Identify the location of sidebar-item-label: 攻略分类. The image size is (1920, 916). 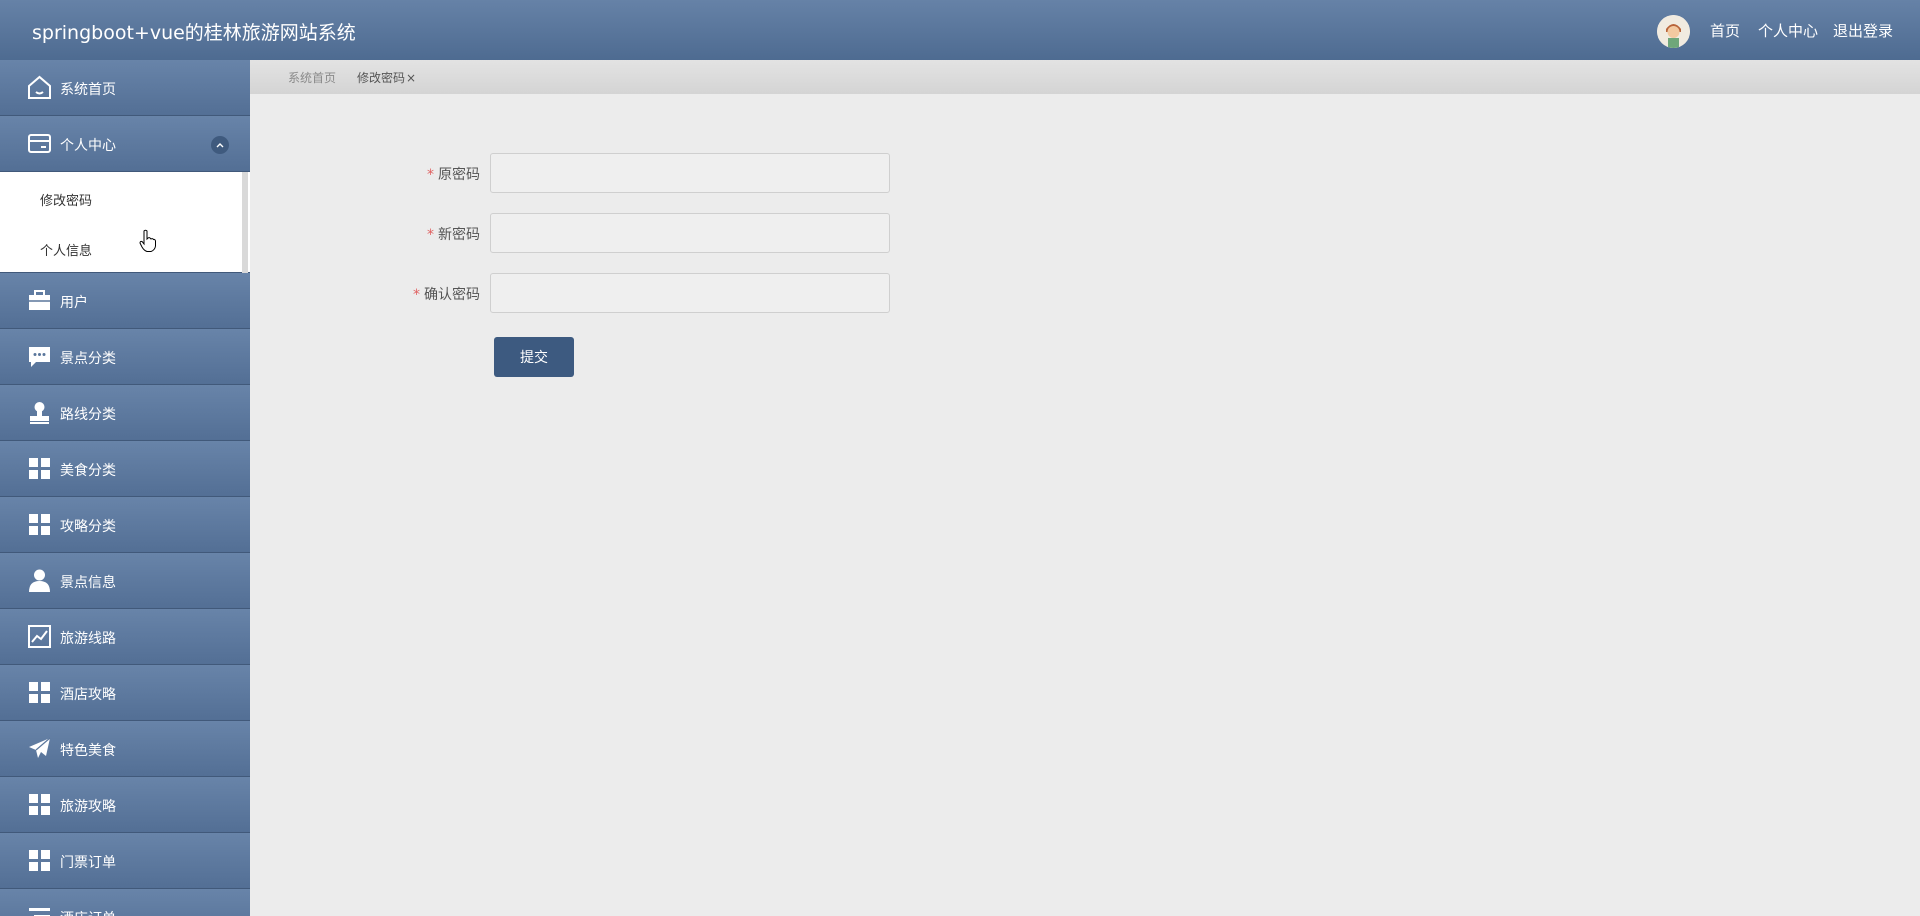
(88, 527).